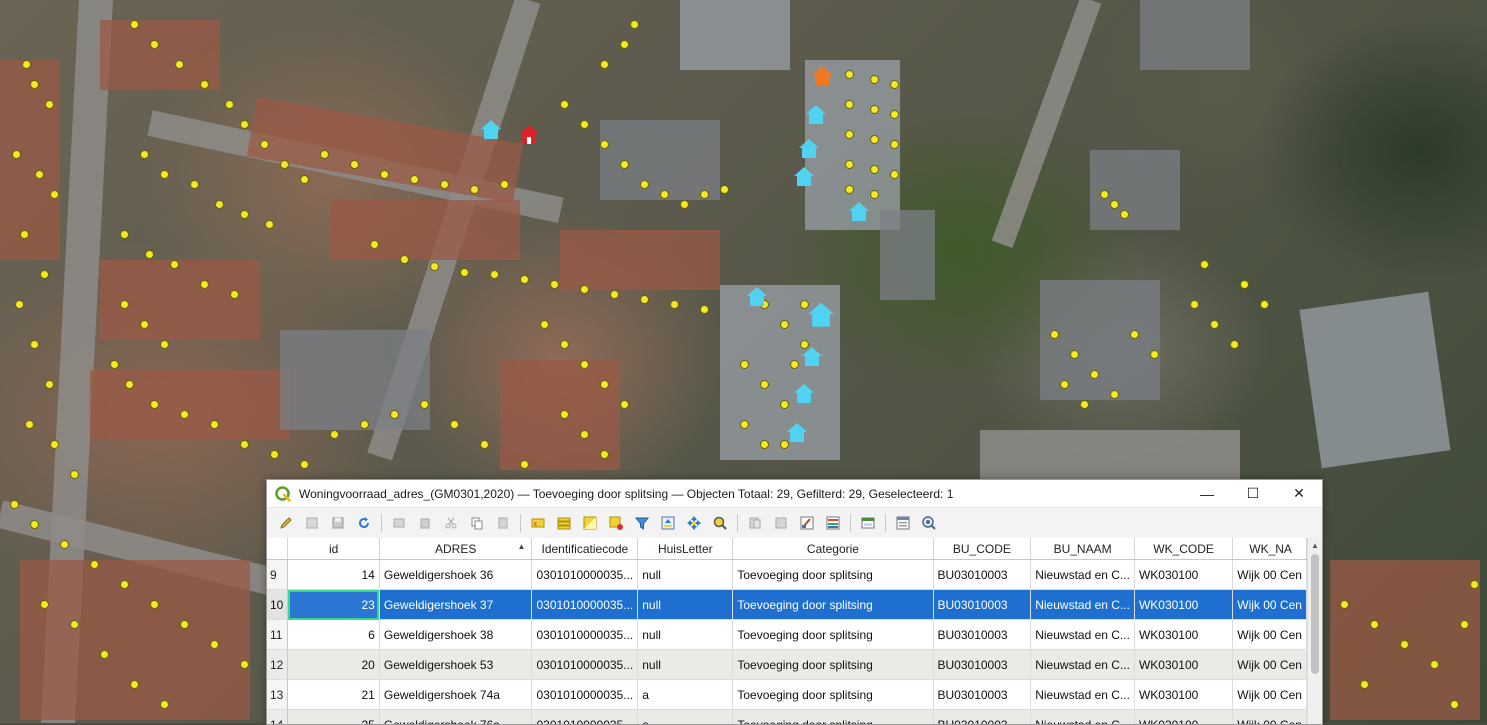 The width and height of the screenshot is (1487, 725). I want to click on cell-id: 21, so click(333, 694).